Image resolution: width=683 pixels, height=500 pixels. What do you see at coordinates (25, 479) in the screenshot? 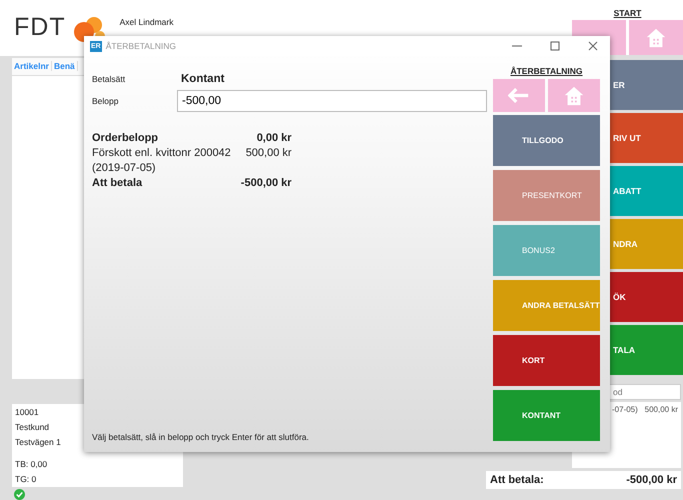
I see `customer-info: TG: 0` at bounding box center [25, 479].